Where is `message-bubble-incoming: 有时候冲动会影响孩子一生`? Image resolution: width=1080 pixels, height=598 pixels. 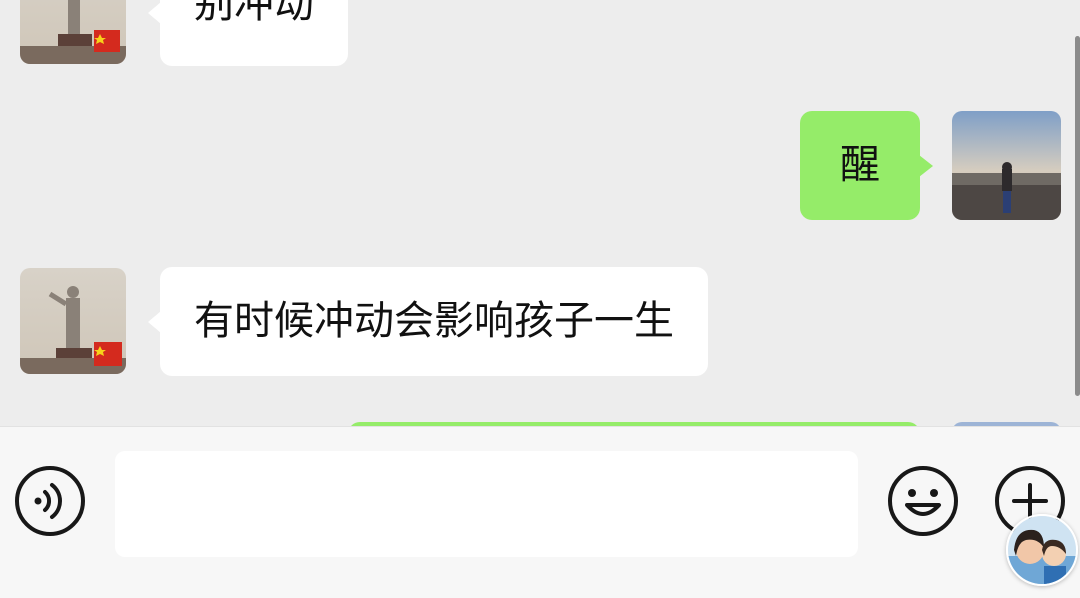 message-bubble-incoming: 有时候冲动会影响孩子一生 is located at coordinates (428, 321).